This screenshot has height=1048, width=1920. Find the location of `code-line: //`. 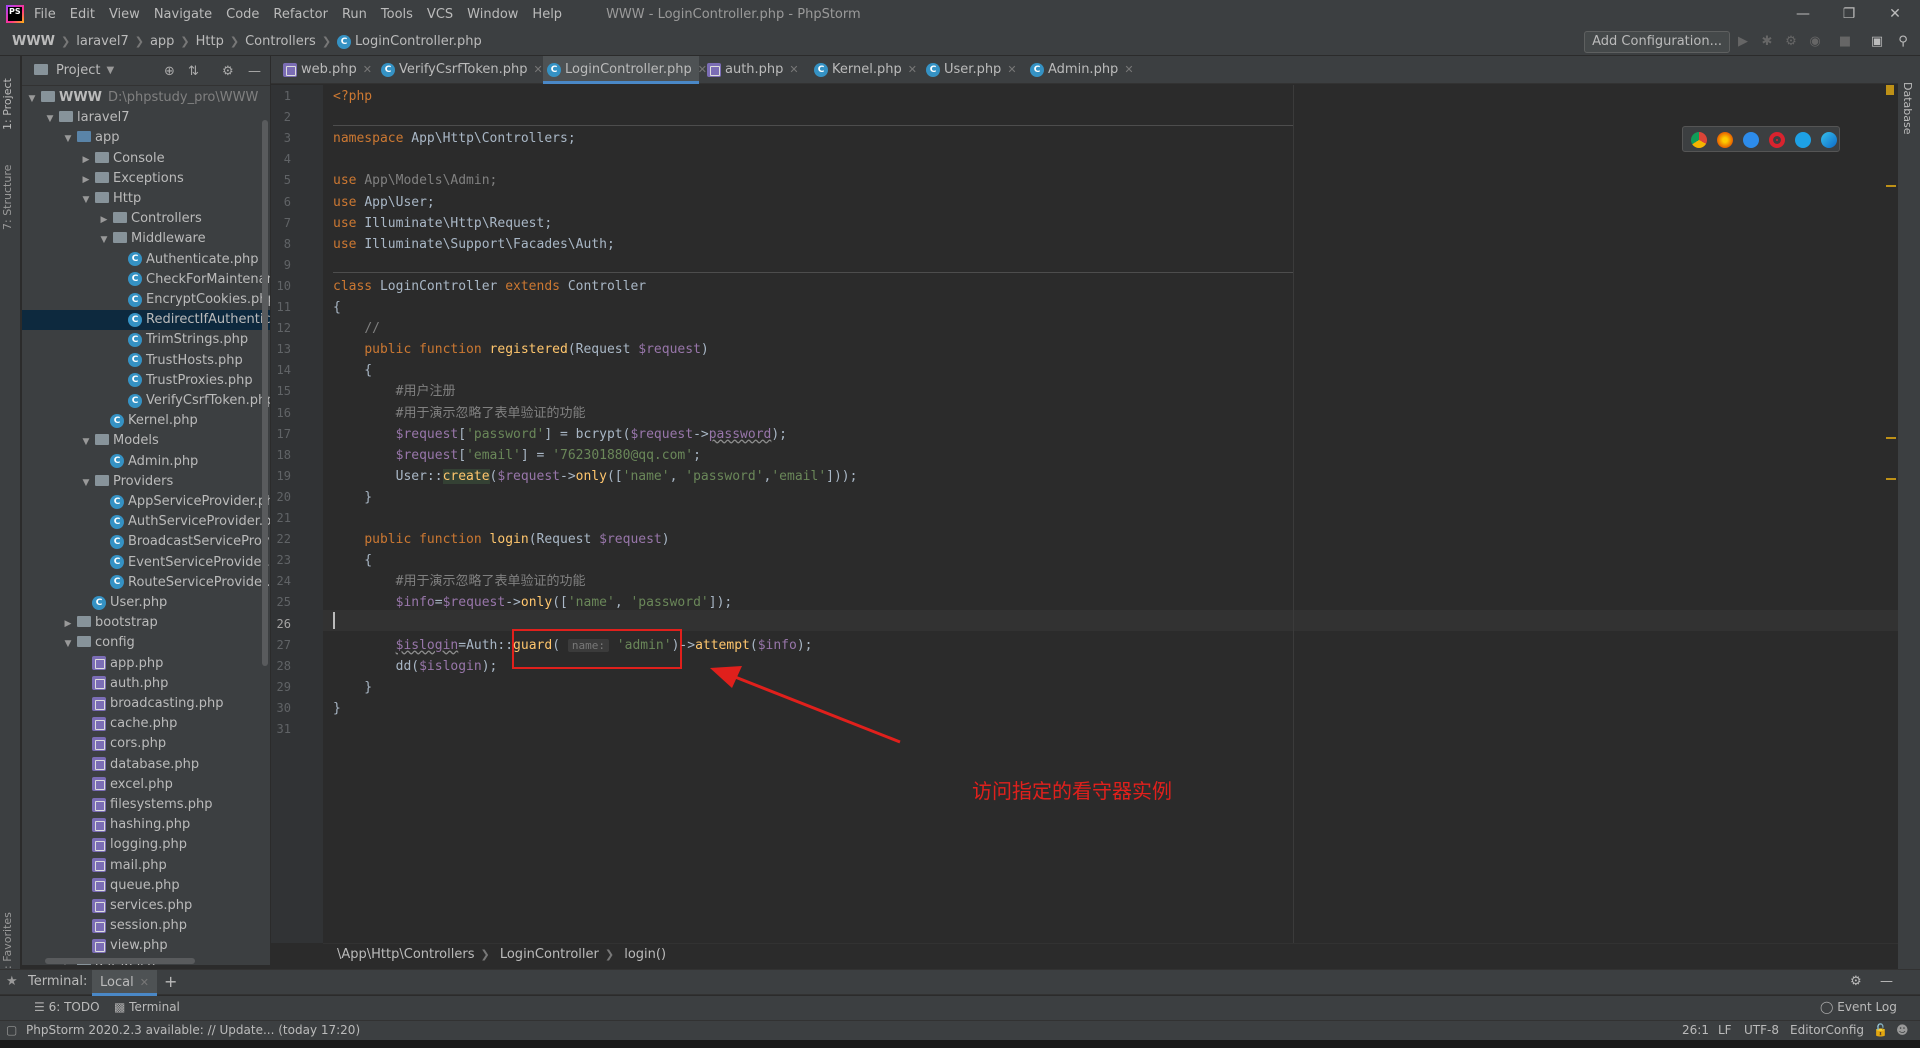

code-line: // is located at coordinates (356, 328).